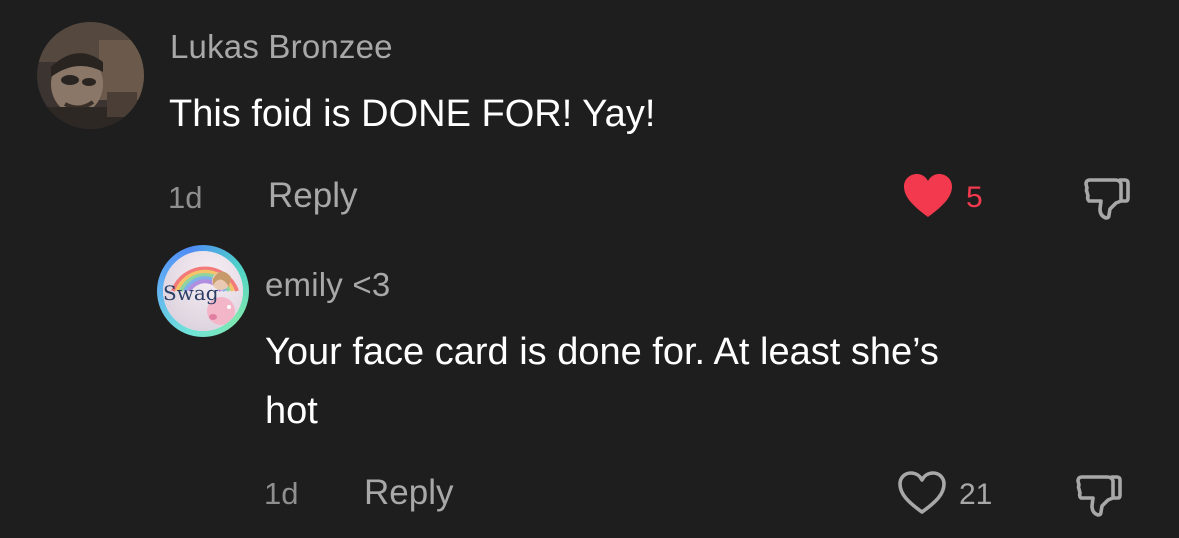 The image size is (1179, 538). What do you see at coordinates (412, 114) in the screenshot?
I see `comment-text: This foid is DONE FOR! Yay!` at bounding box center [412, 114].